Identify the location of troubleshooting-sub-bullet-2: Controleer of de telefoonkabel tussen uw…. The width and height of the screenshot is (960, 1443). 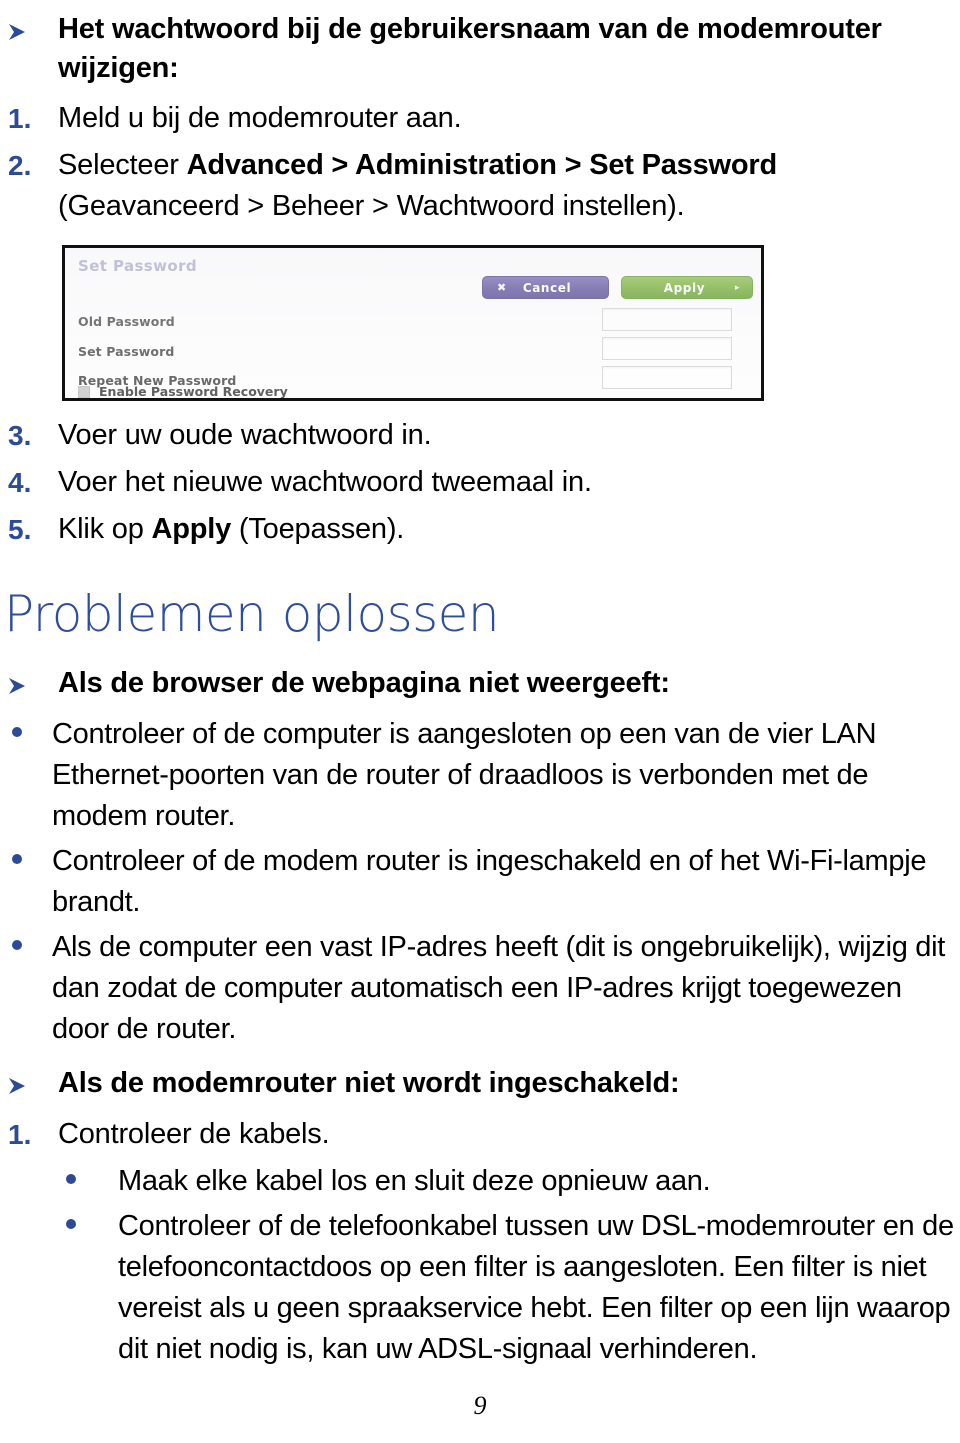
(480, 1288).